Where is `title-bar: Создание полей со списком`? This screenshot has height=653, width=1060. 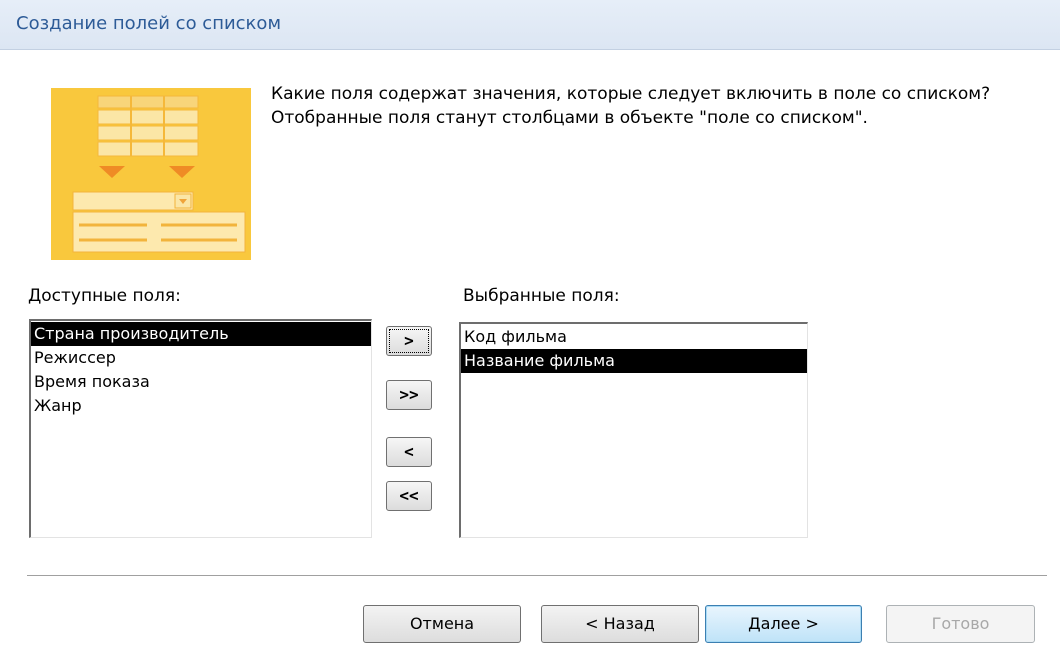
title-bar: Создание полей со списком is located at coordinates (530, 25).